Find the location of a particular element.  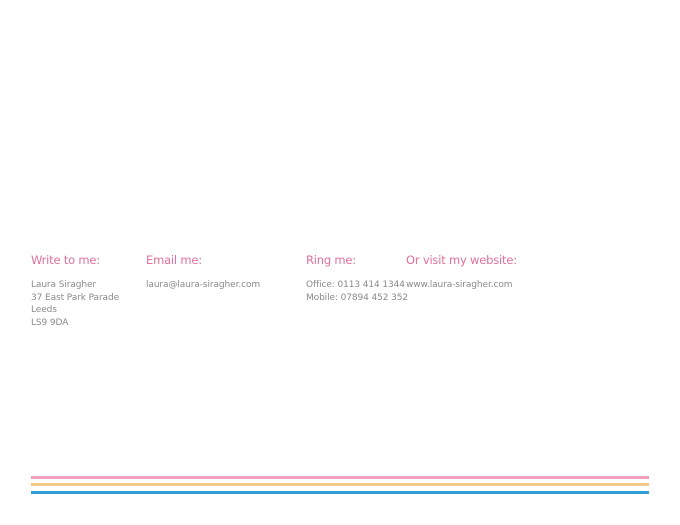

address-city: Leeds is located at coordinates (44, 310).